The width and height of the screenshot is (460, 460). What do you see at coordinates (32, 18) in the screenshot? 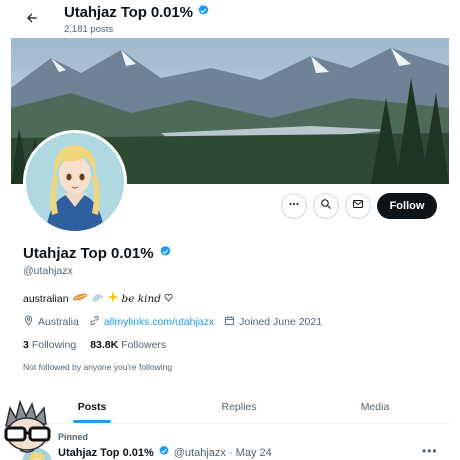
I see `back-arrow-icon` at bounding box center [32, 18].